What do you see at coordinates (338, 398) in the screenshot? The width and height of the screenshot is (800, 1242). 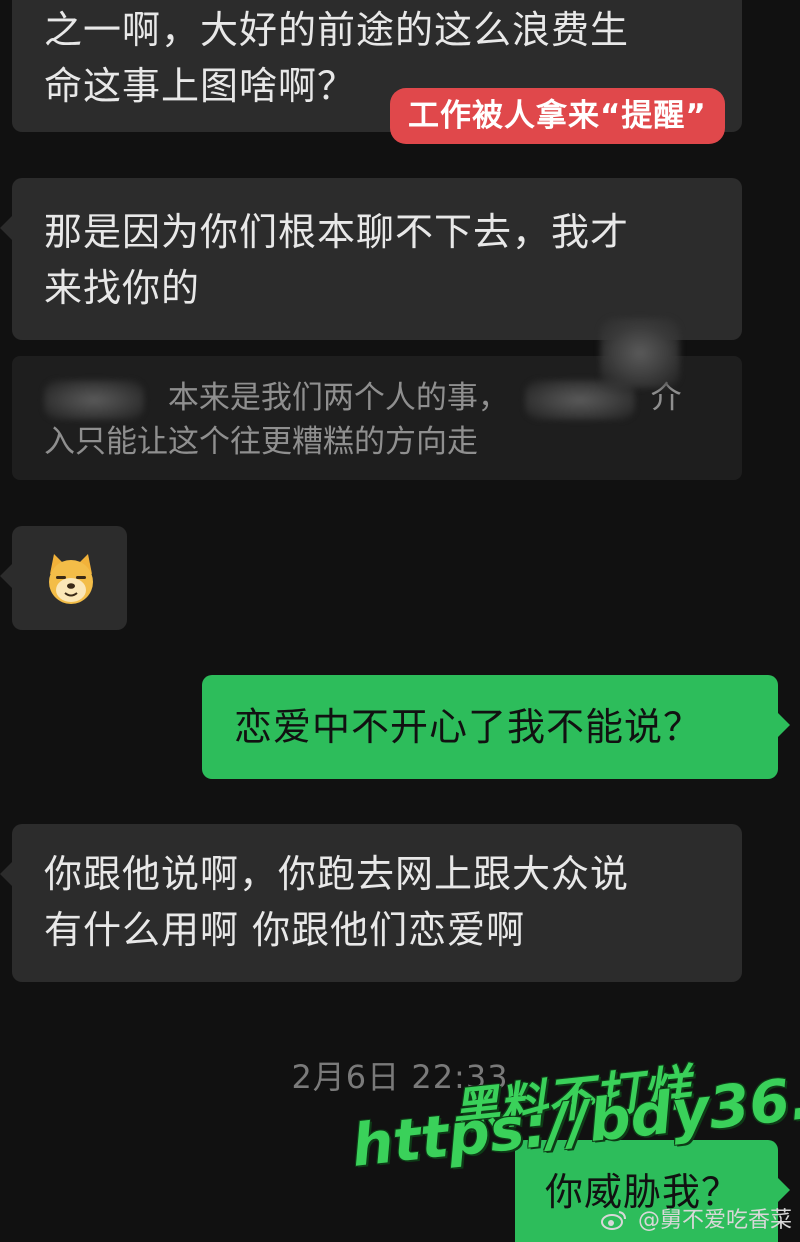 I see `quoted-text: 本来是我们两个人的事，` at bounding box center [338, 398].